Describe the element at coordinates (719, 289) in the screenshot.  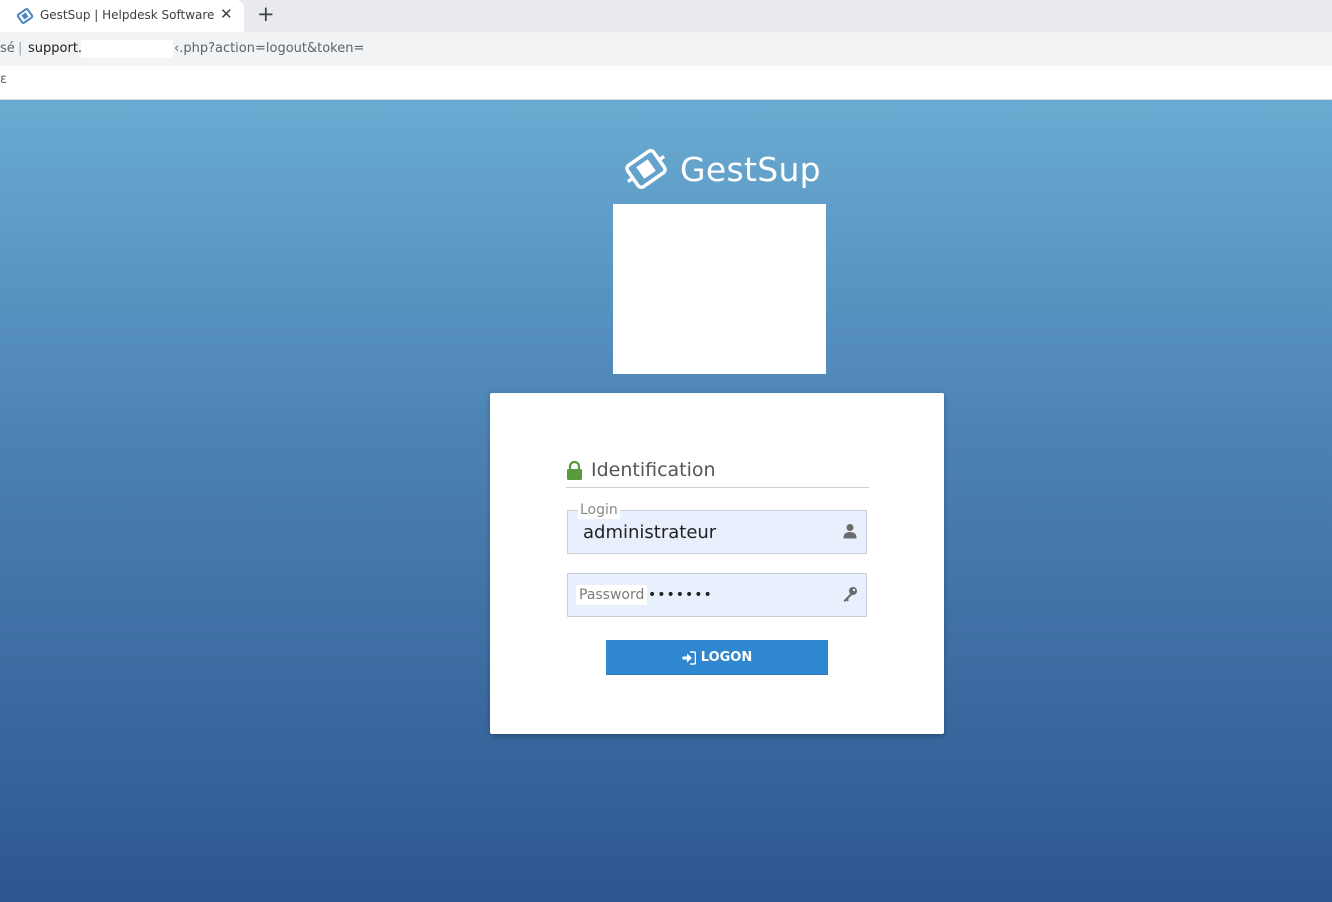
I see `company-logo-image` at that location.